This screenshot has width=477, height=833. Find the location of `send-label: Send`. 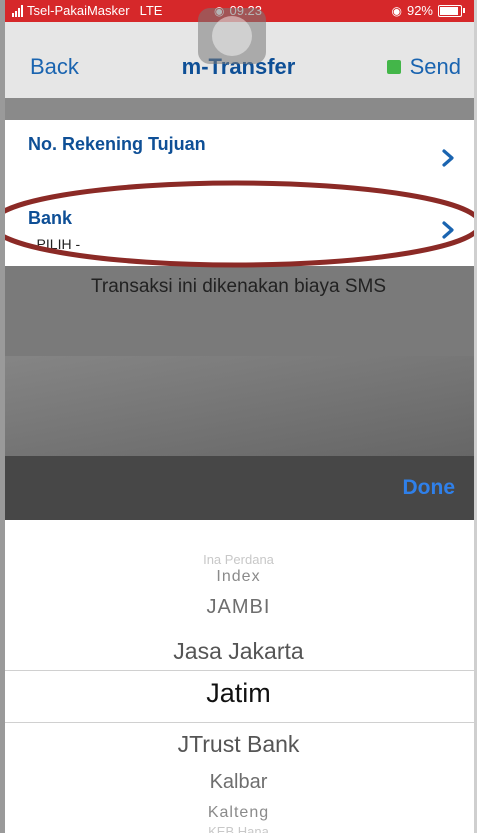

send-label: Send is located at coordinates (435, 66).